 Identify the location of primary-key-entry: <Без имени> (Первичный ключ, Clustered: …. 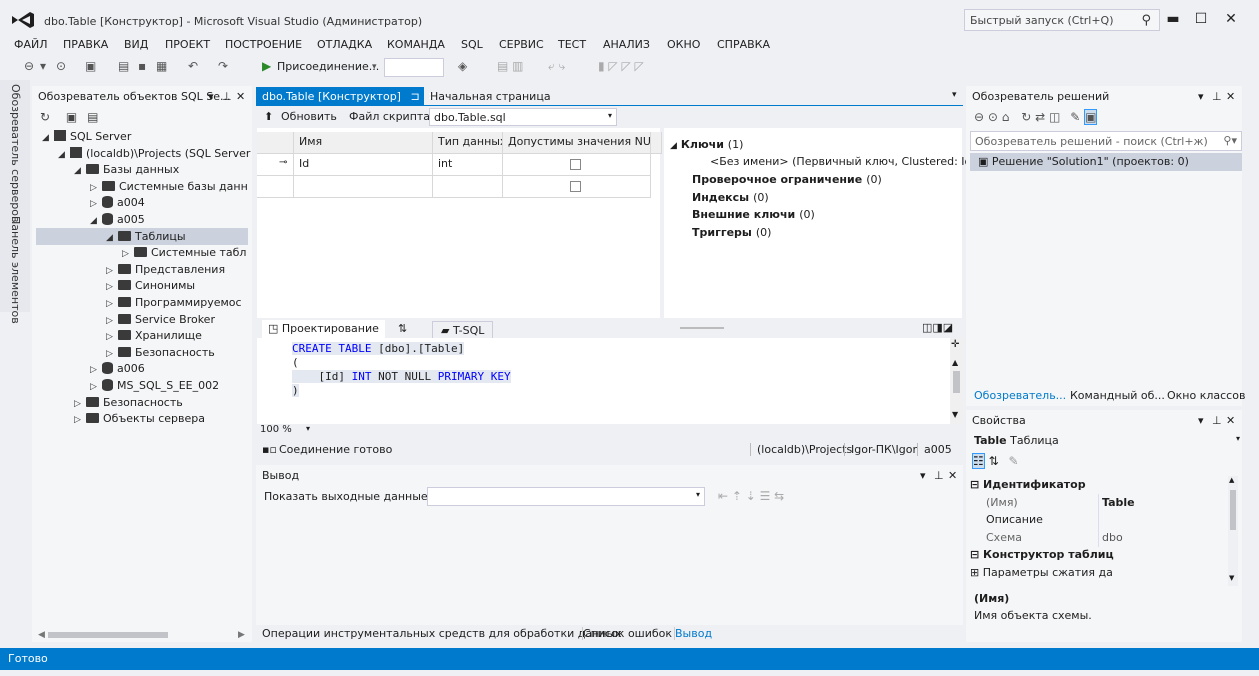
(843, 161).